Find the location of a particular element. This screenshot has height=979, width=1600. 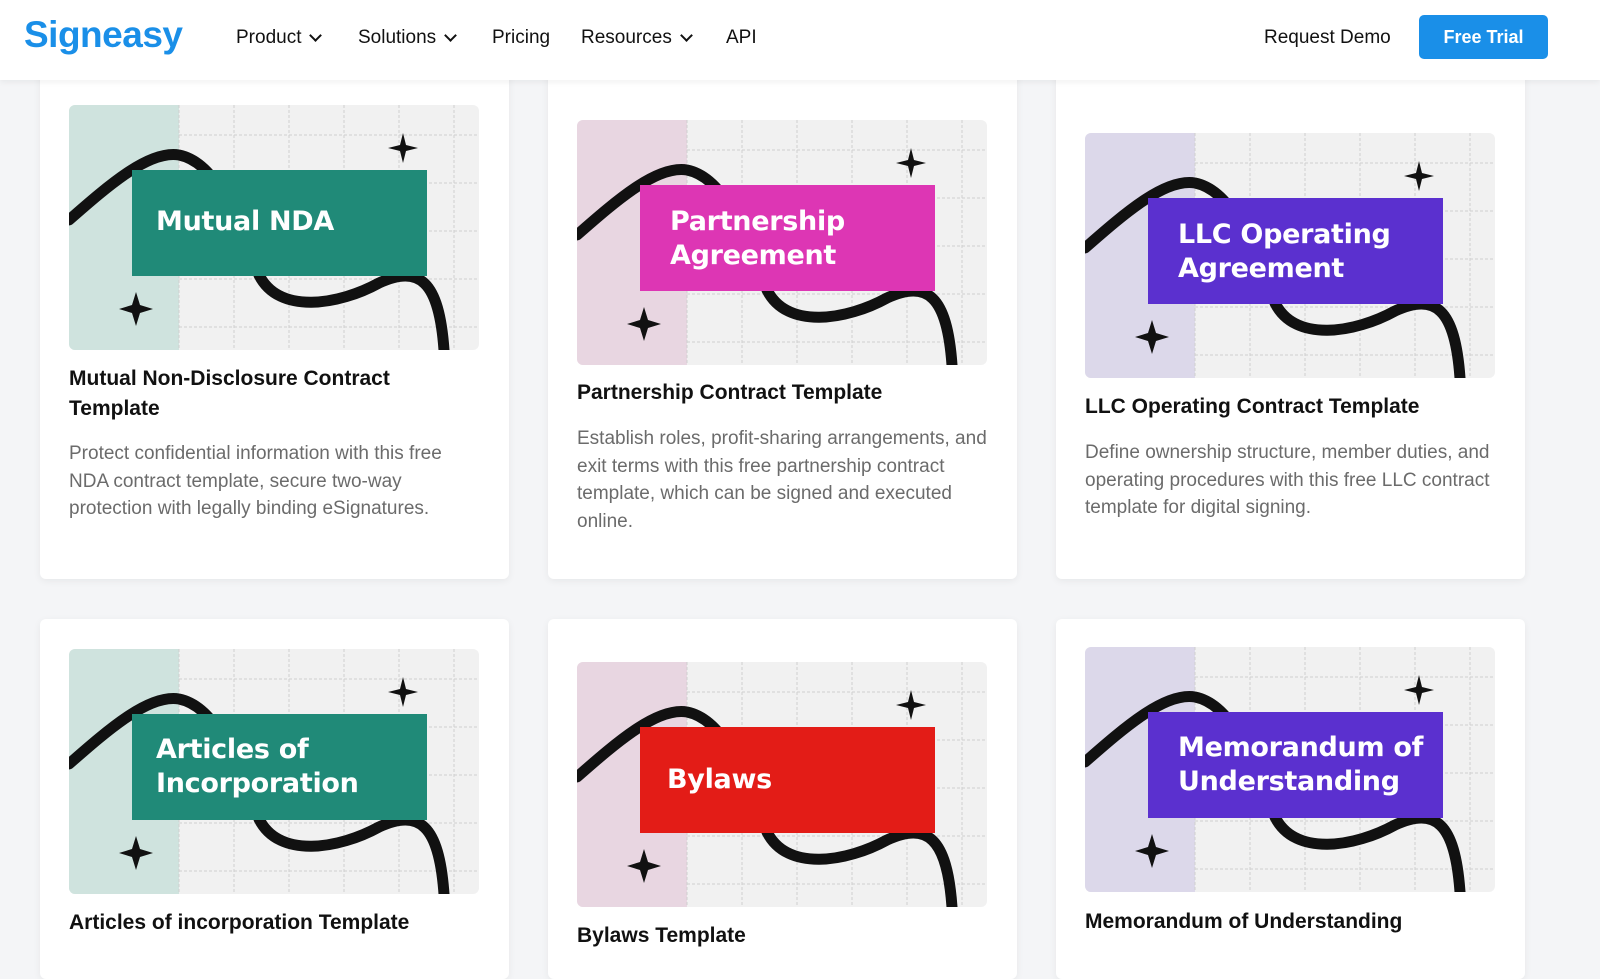

template-thumbnail: Memorandum of Understanding is located at coordinates (1290, 769).